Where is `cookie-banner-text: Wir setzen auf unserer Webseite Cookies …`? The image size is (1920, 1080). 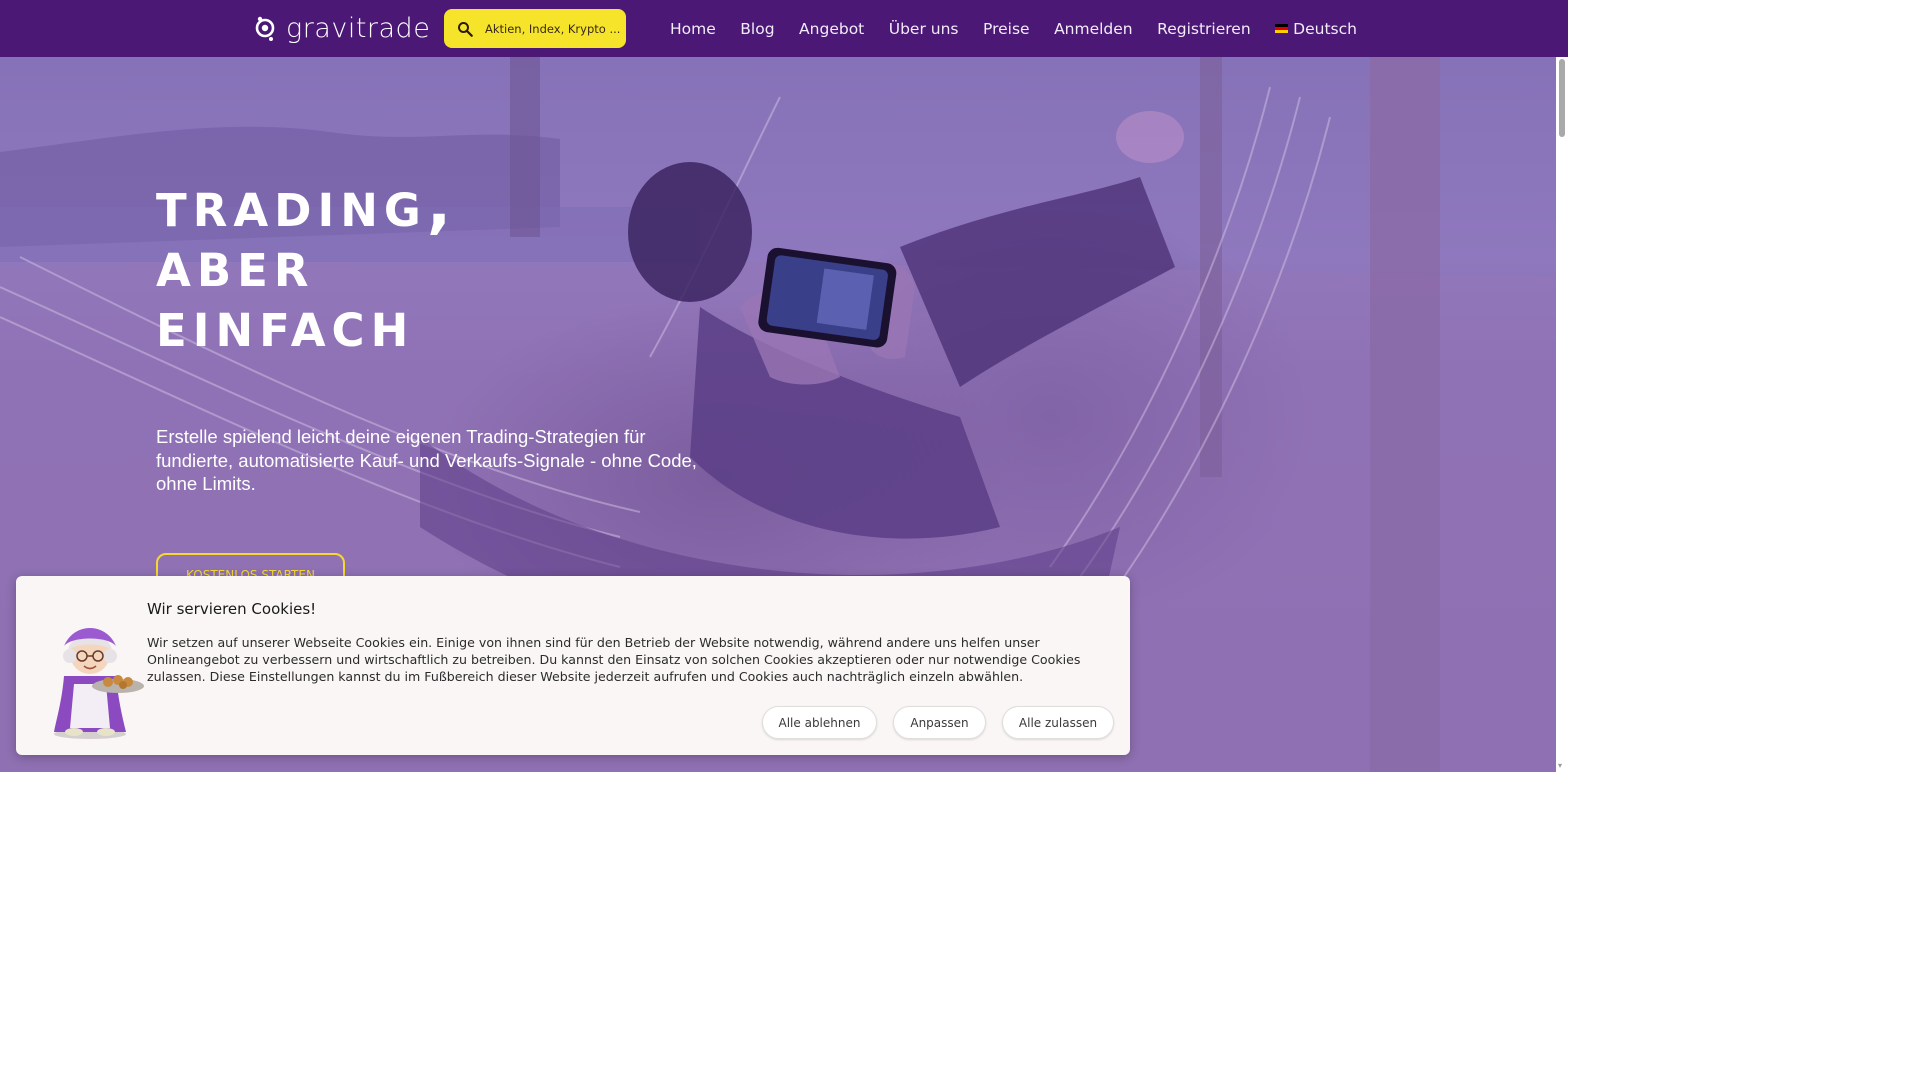
cookie-banner-text: Wir setzen auf unserer Webseite Cookies … is located at coordinates (614, 659).